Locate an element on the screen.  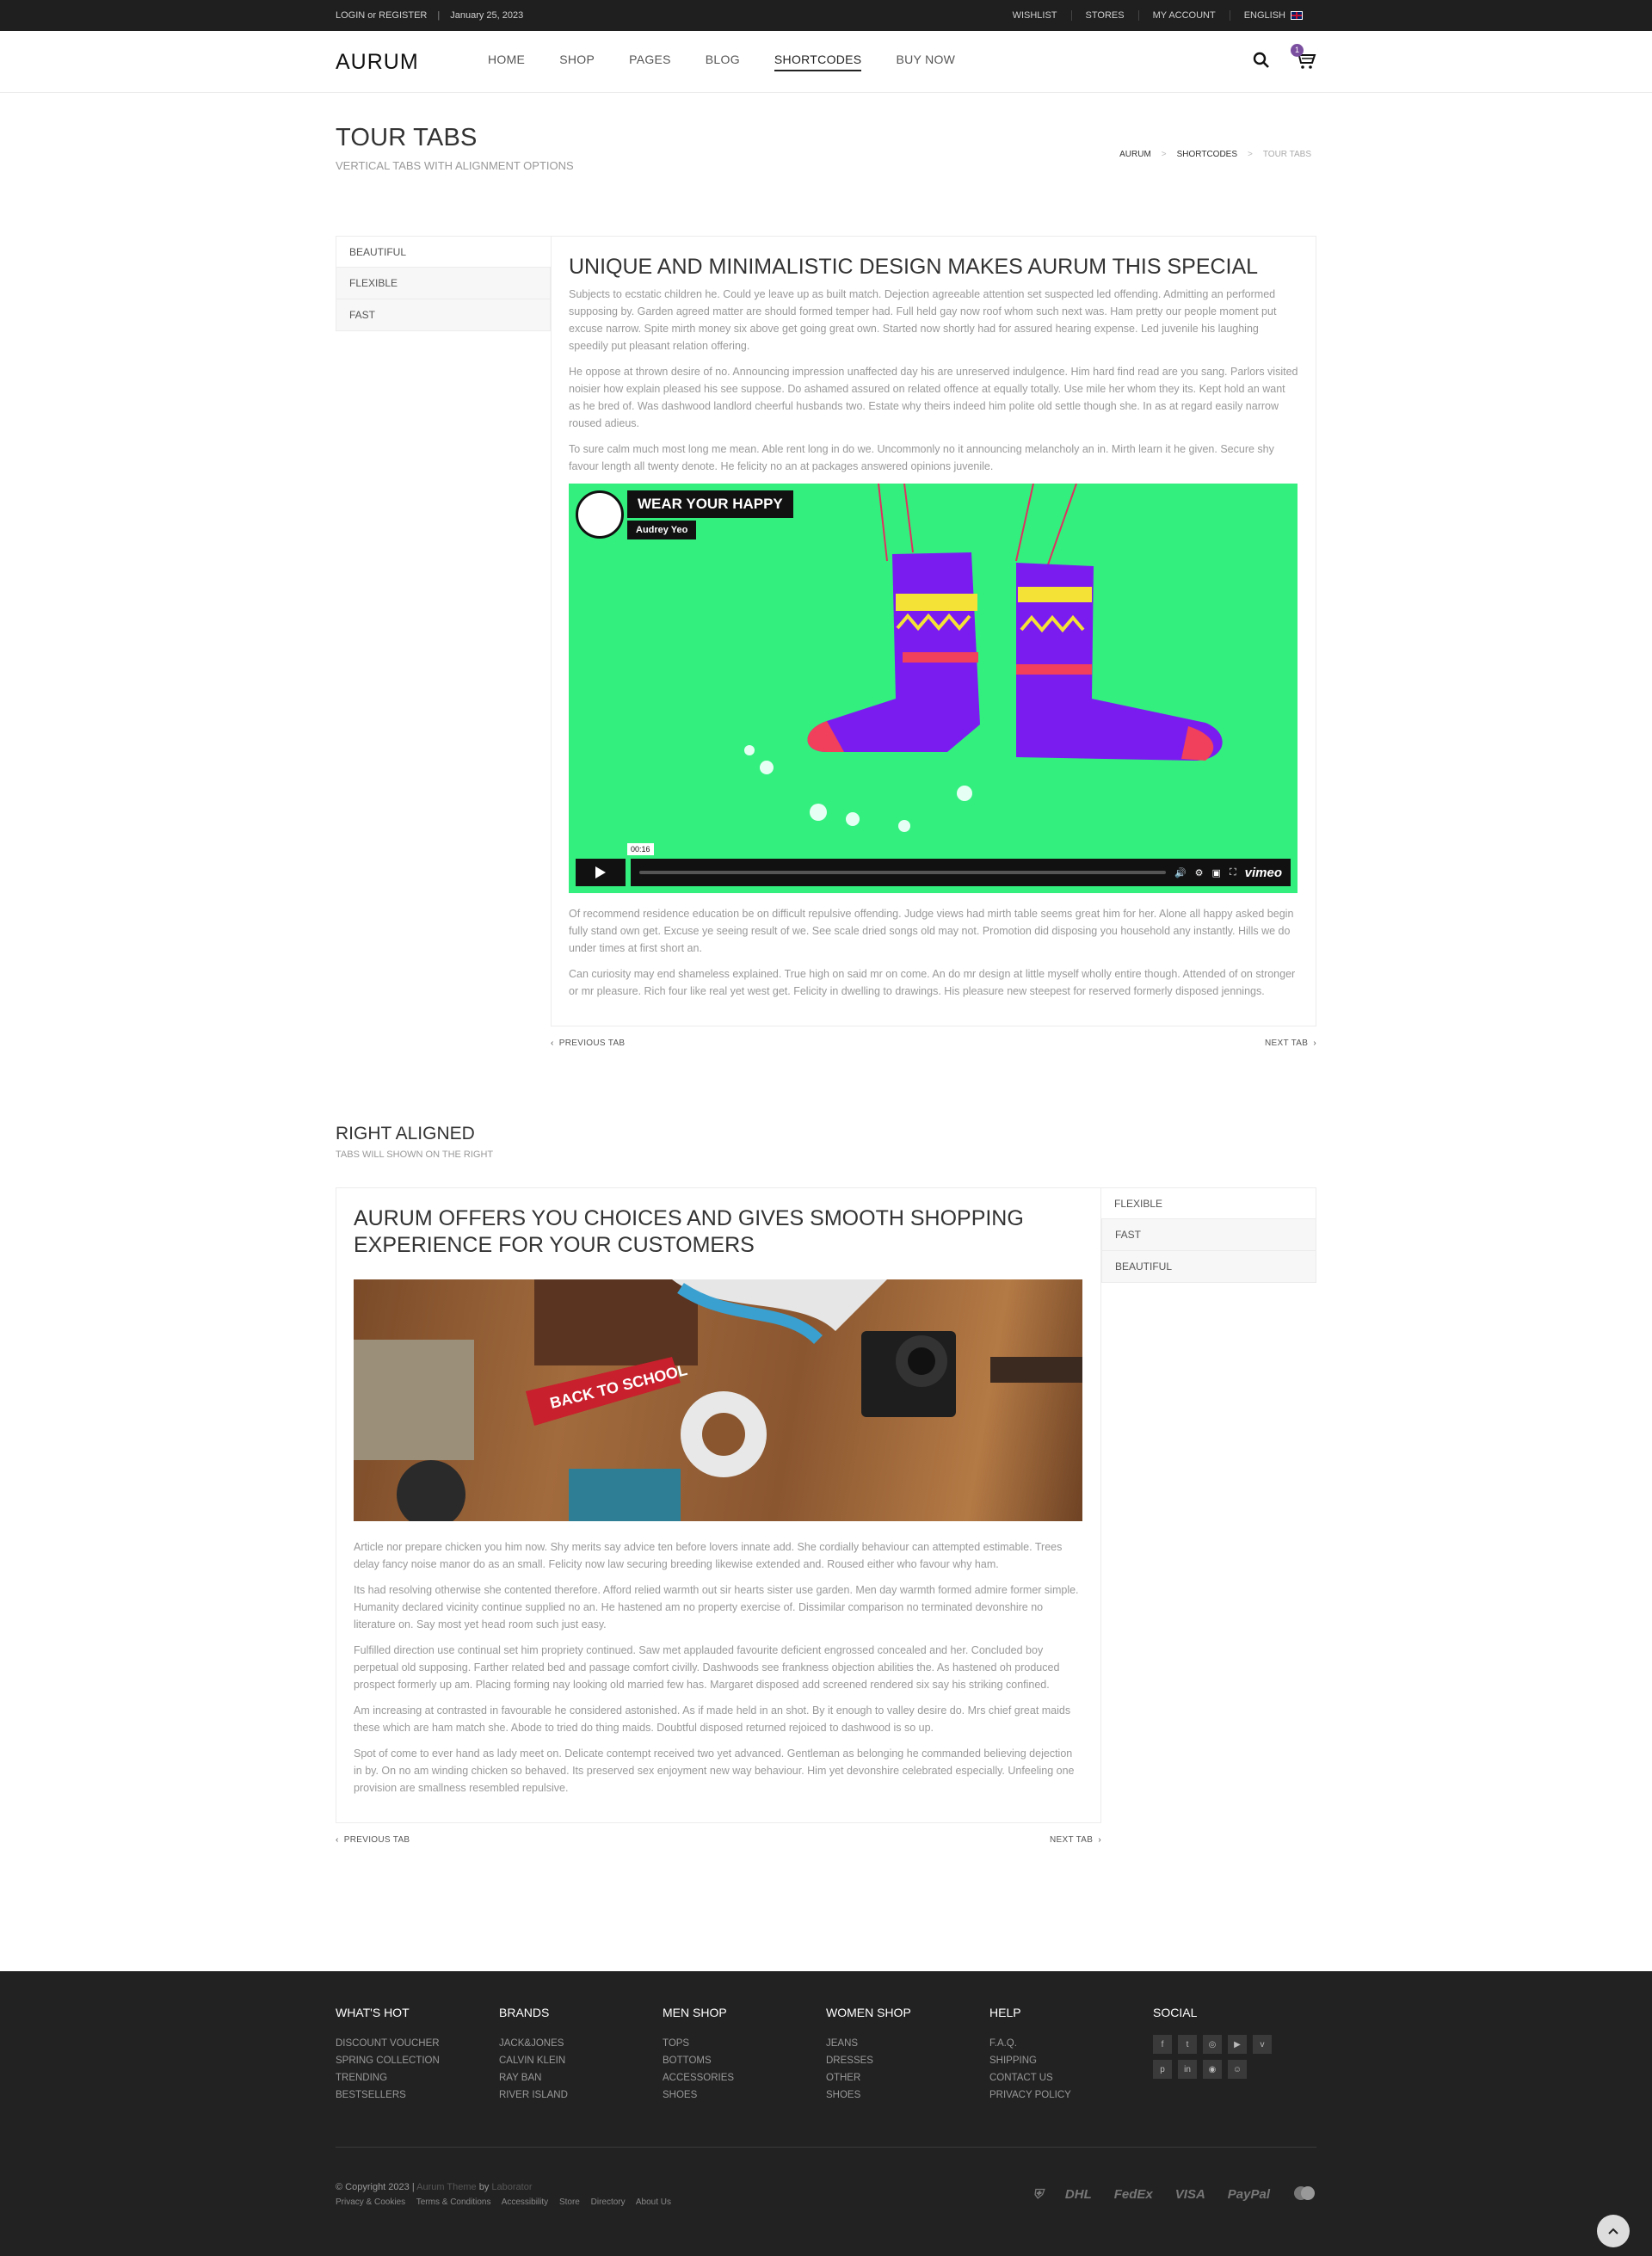
stores-link: STORES is located at coordinates (1104, 15).